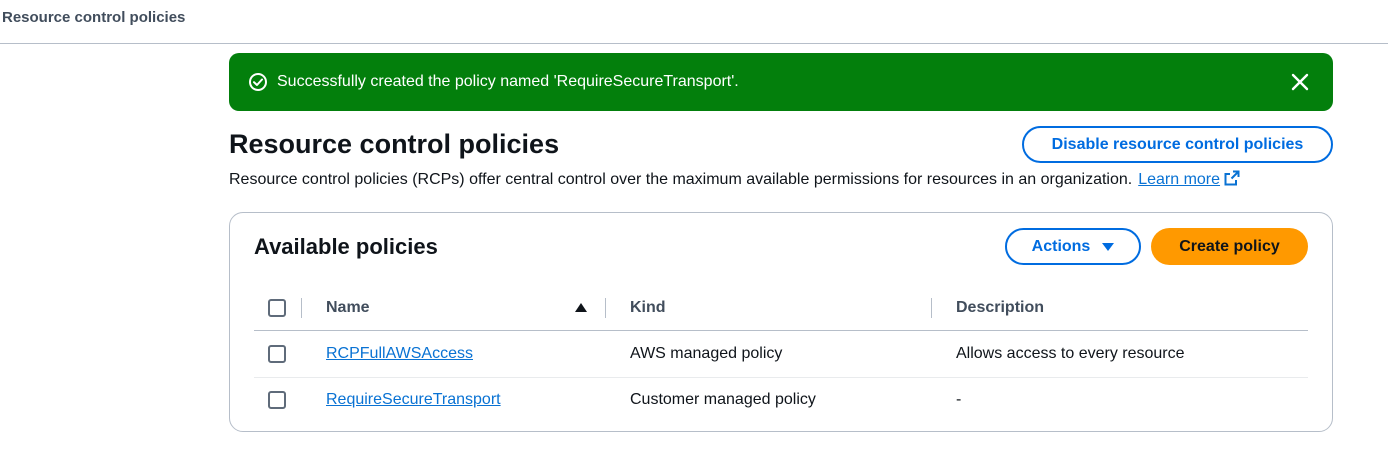  I want to click on disable-rcp-button: Disable resource control policies, so click(1177, 144).